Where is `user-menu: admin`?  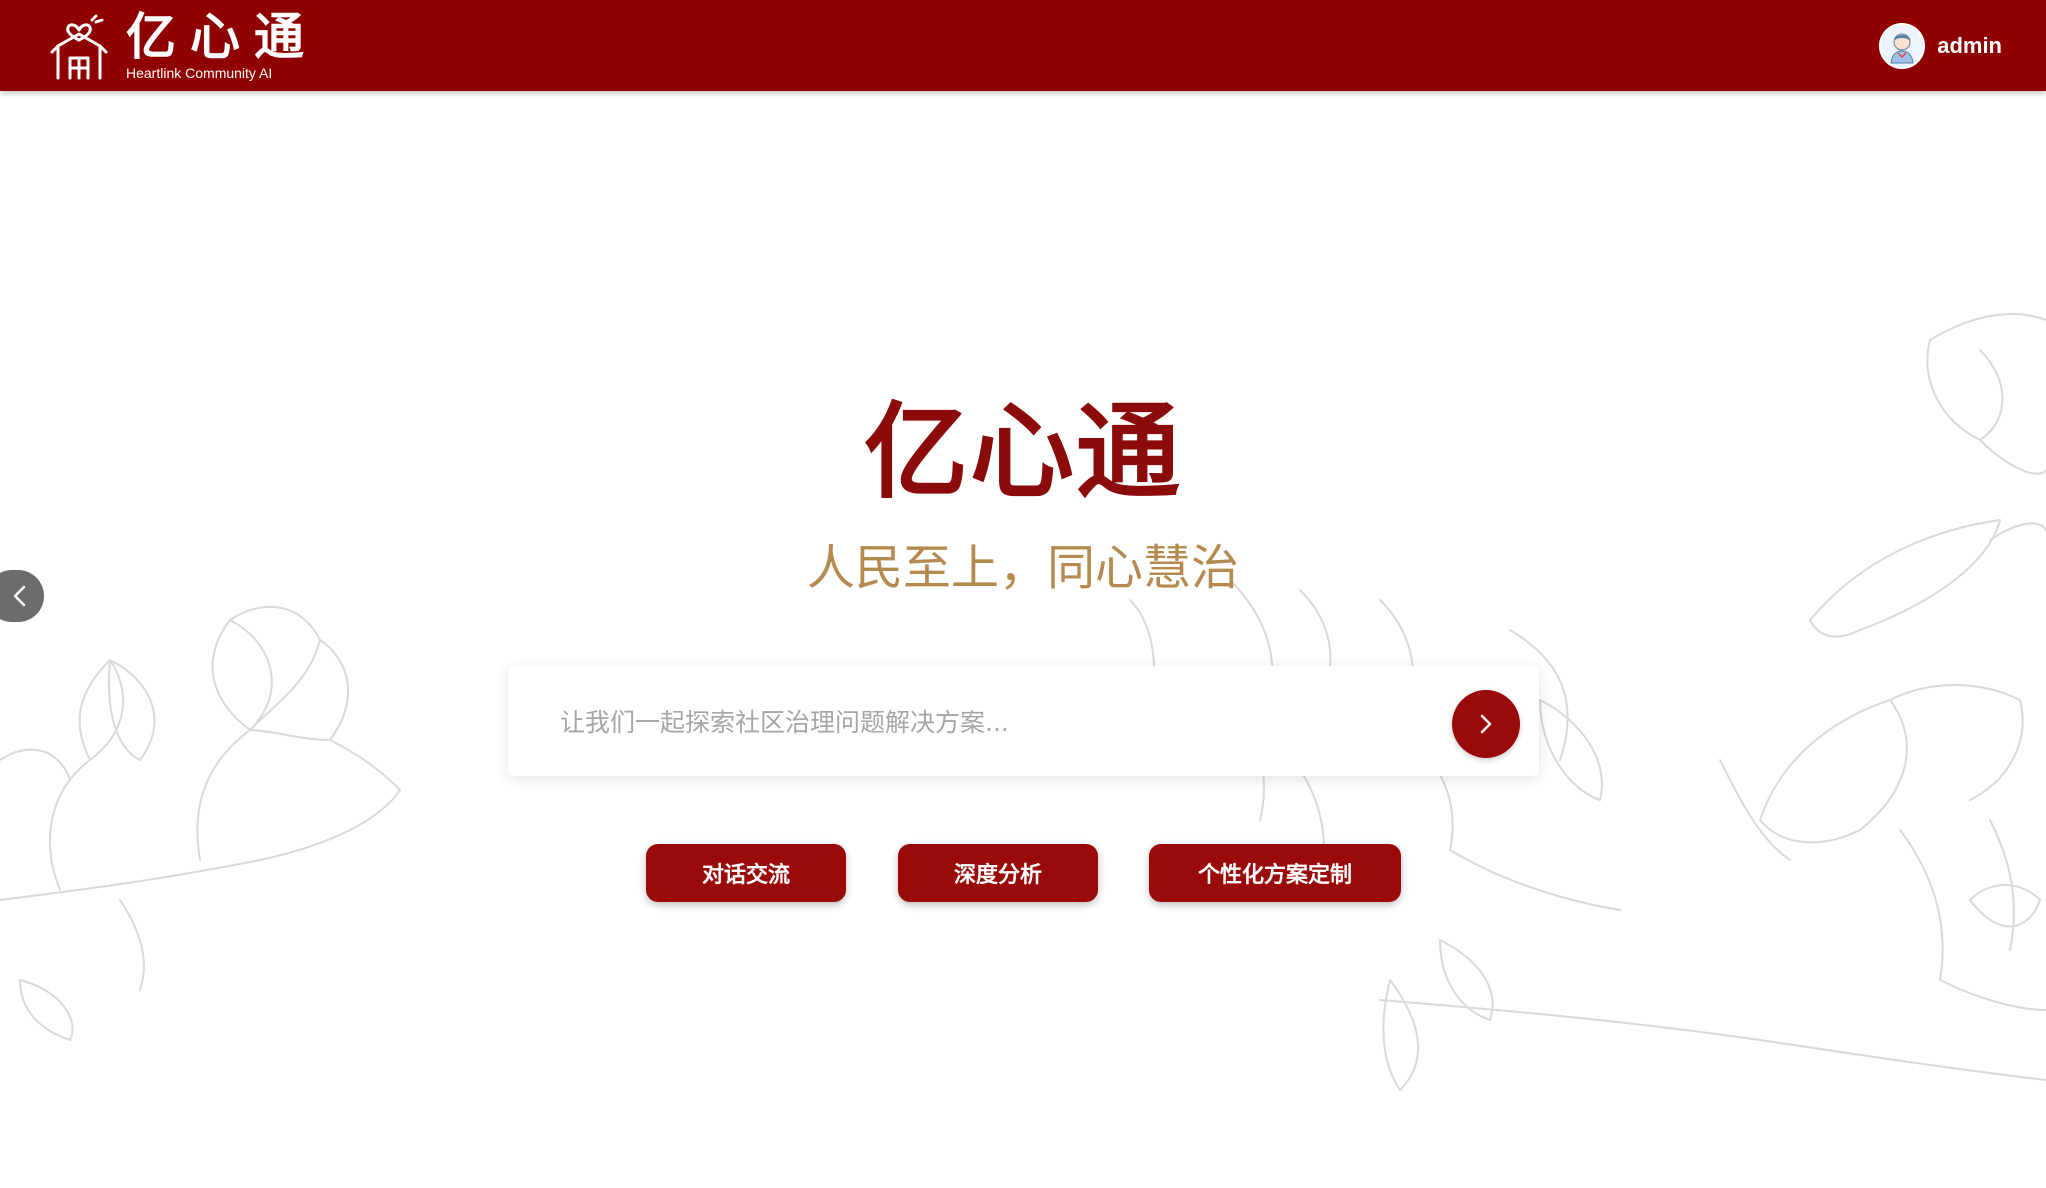 user-menu: admin is located at coordinates (1940, 46).